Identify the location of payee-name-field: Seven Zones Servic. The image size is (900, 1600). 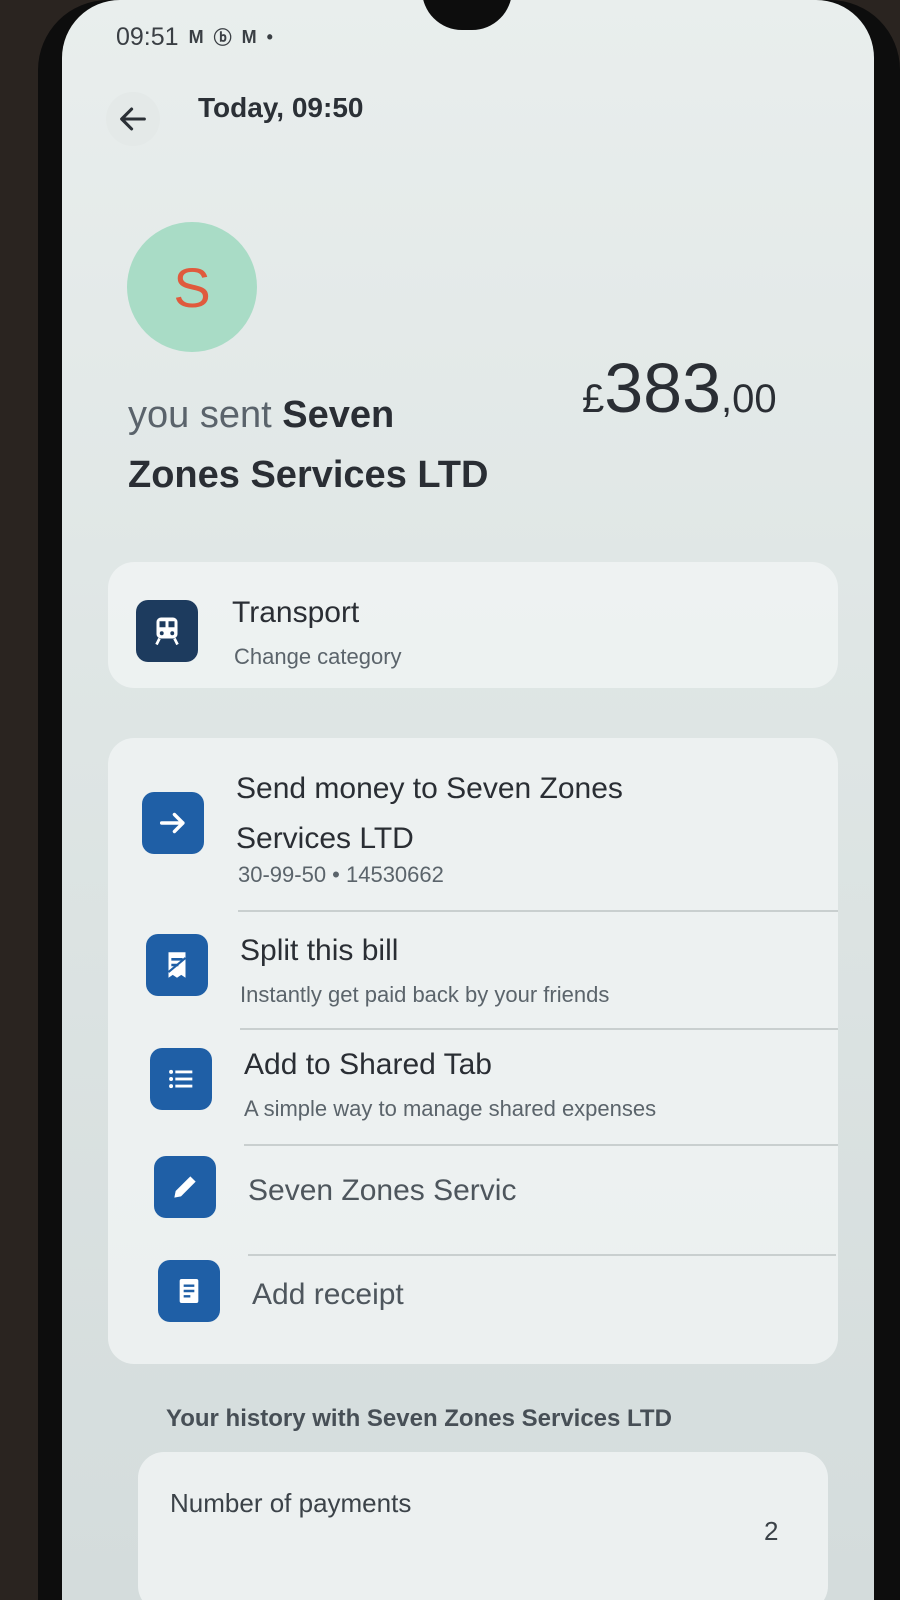
(382, 1191).